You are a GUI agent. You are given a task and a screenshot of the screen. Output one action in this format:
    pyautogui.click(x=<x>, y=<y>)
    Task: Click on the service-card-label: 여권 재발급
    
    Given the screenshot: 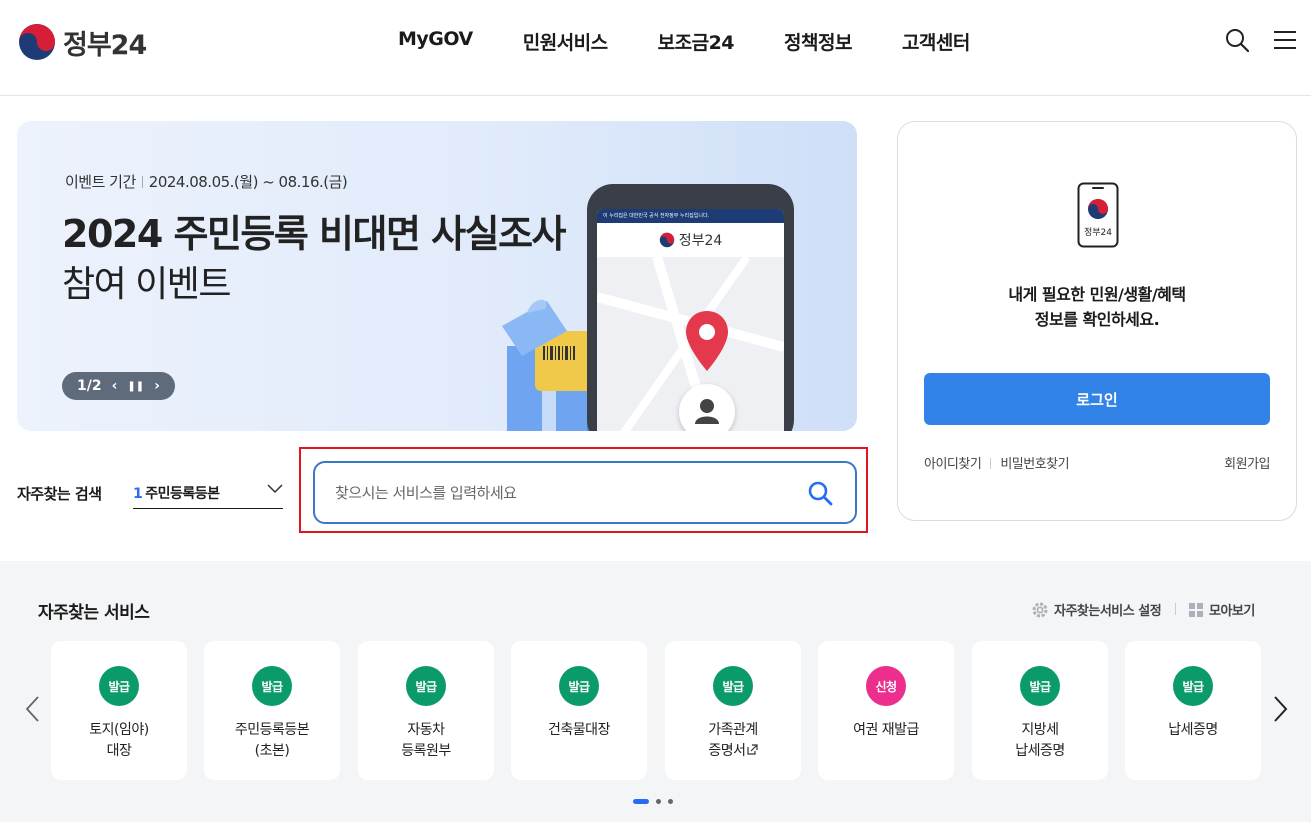 What is the action you would take?
    pyautogui.click(x=886, y=730)
    